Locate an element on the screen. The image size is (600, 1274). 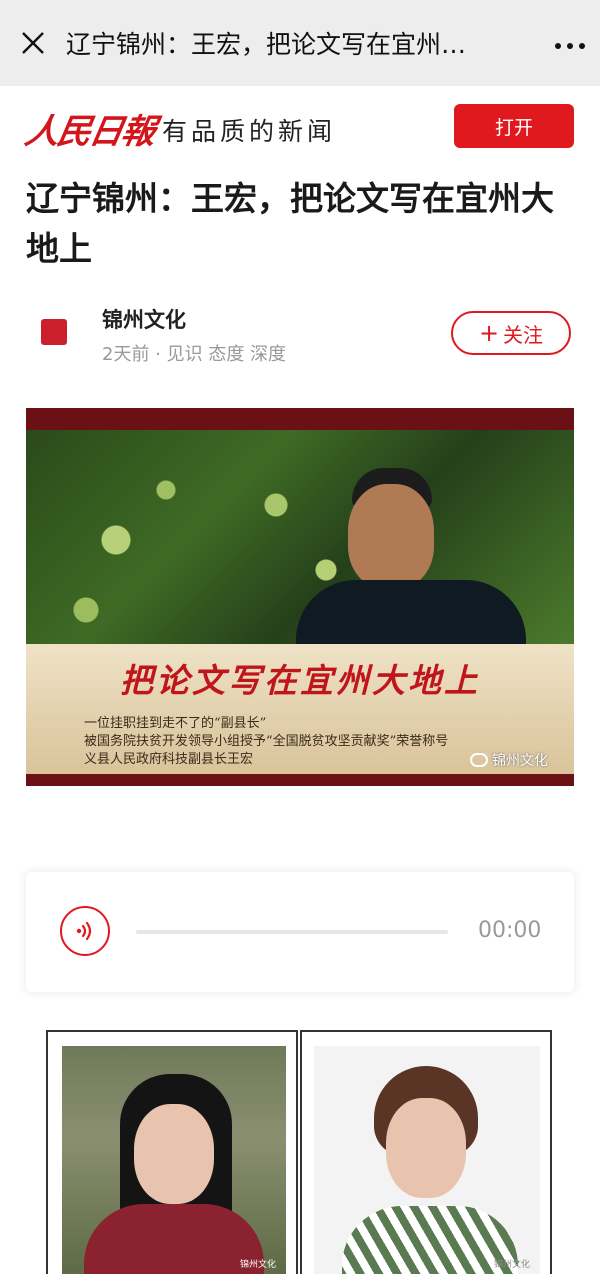
follow-button: + 关注 is located at coordinates (511, 333).